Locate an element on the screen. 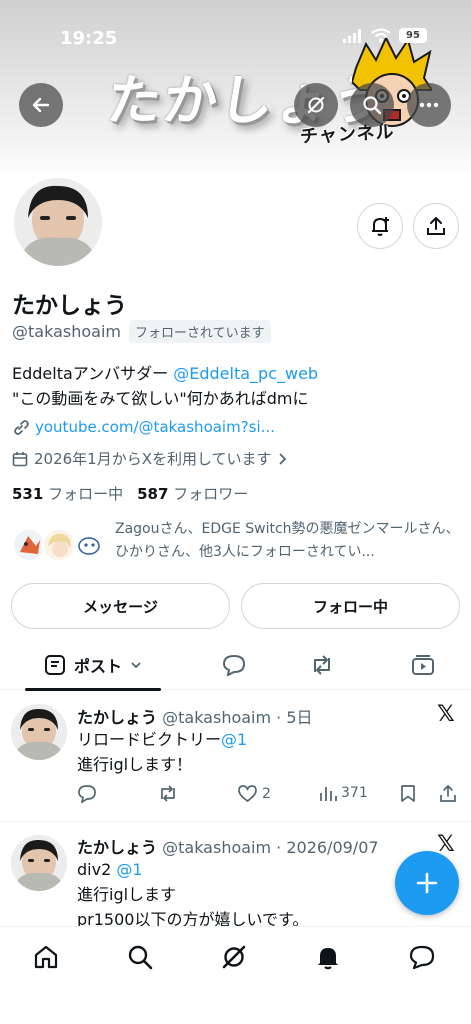 The width and height of the screenshot is (471, 1024). battery-indicator: 95 is located at coordinates (413, 35).